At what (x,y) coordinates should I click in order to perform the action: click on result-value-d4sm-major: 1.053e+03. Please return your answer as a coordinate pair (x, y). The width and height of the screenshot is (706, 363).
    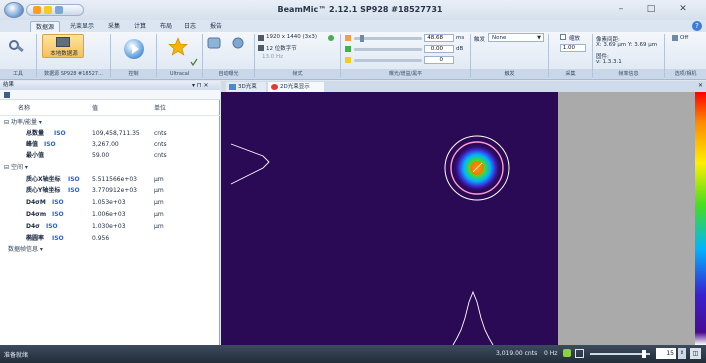
    Looking at the image, I should click on (109, 202).